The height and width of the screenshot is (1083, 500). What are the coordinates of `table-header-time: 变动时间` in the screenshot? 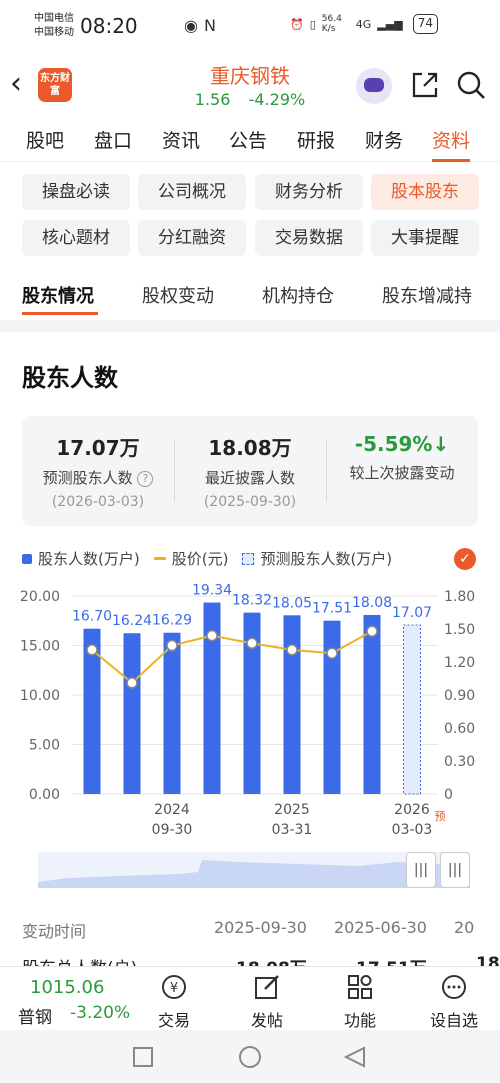 It's located at (54, 931).